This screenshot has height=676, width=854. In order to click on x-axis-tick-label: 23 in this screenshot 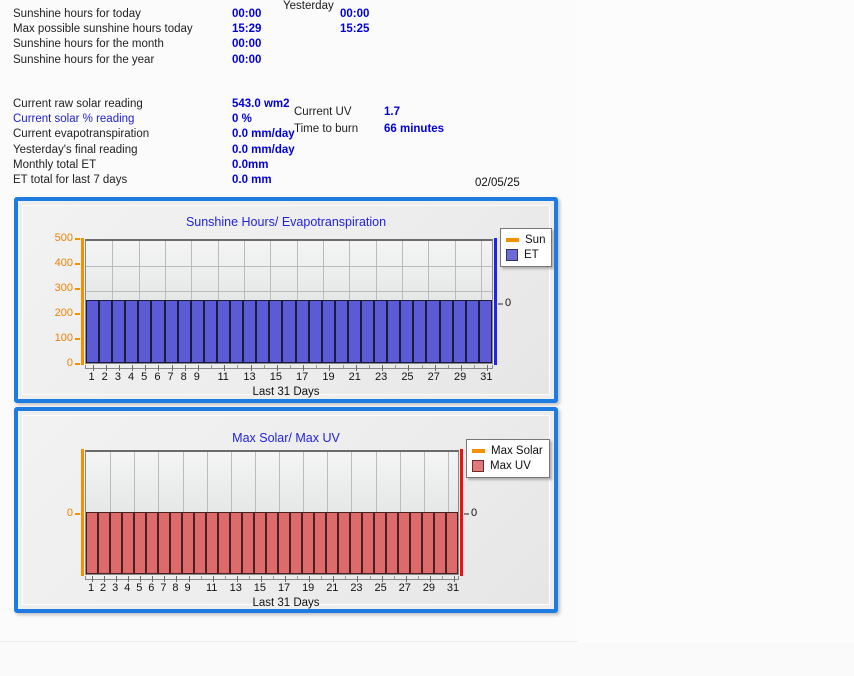, I will do `click(381, 377)`.